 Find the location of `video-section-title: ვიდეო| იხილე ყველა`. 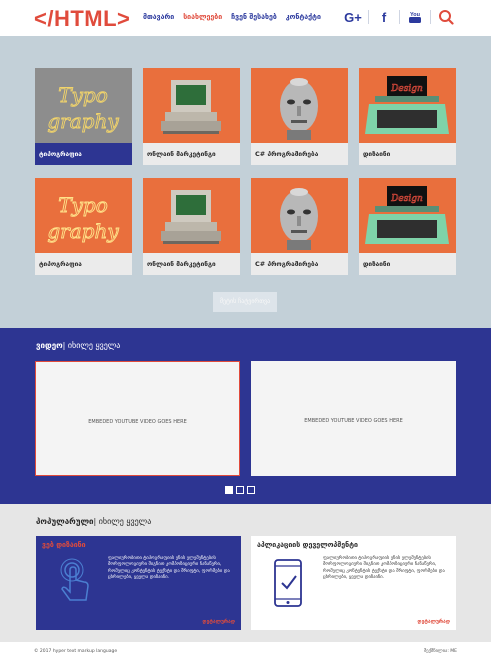

video-section-title: ვიდეო| იხილე ყველა is located at coordinates (78, 345).